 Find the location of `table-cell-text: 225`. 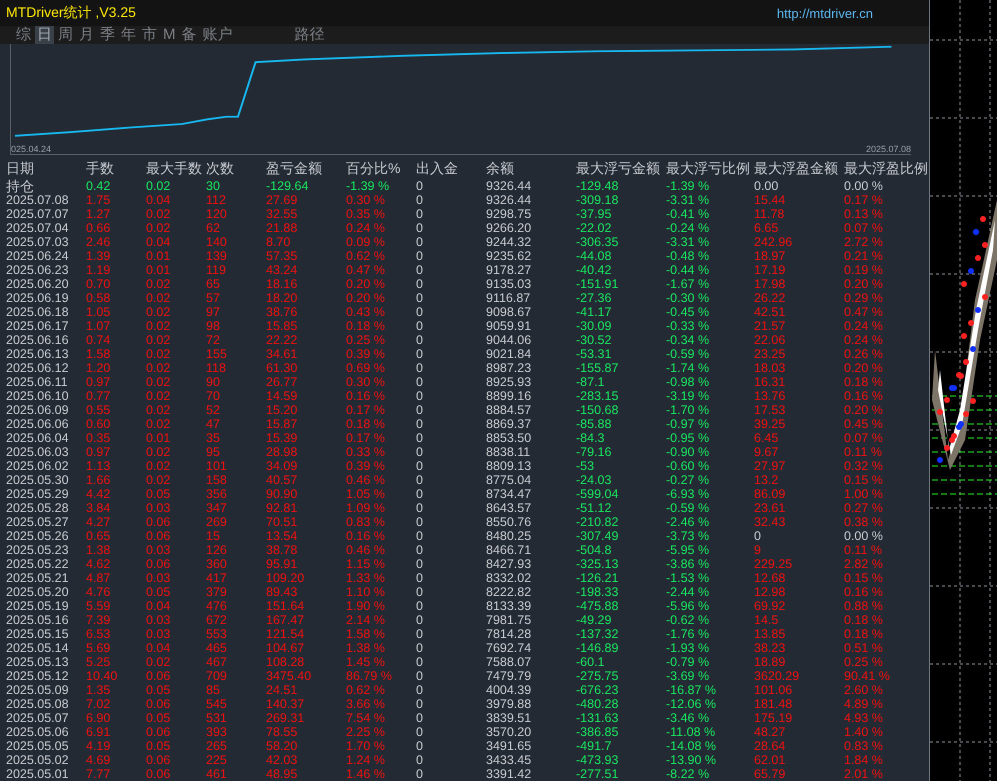

table-cell-text: 225 is located at coordinates (217, 760).